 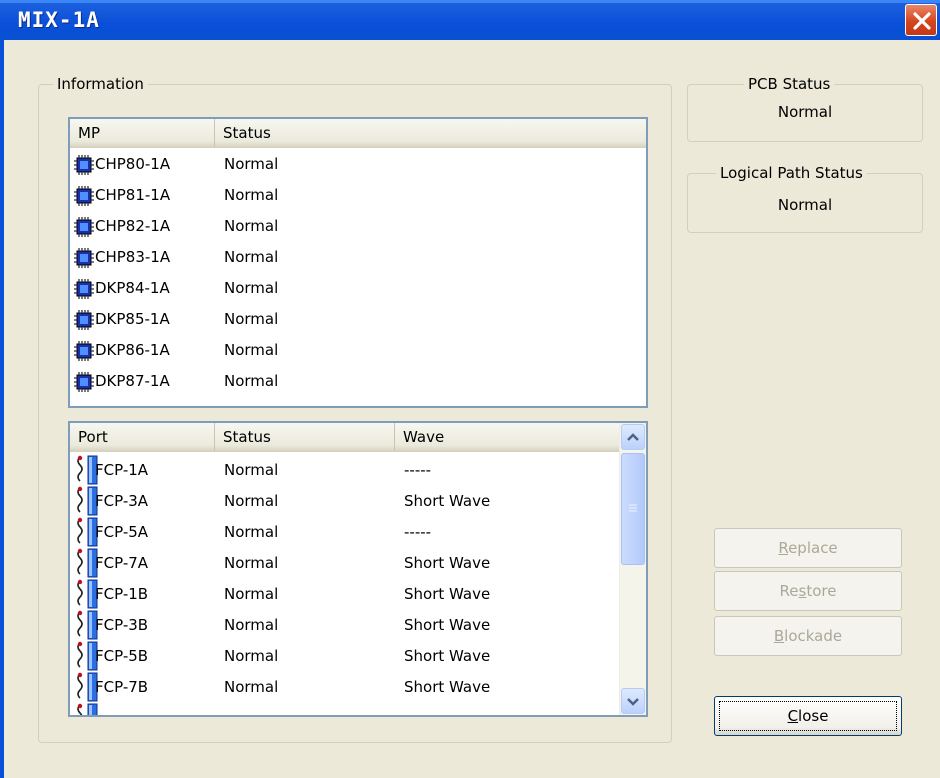 What do you see at coordinates (808, 591) in the screenshot?
I see `restore-button: Restore` at bounding box center [808, 591].